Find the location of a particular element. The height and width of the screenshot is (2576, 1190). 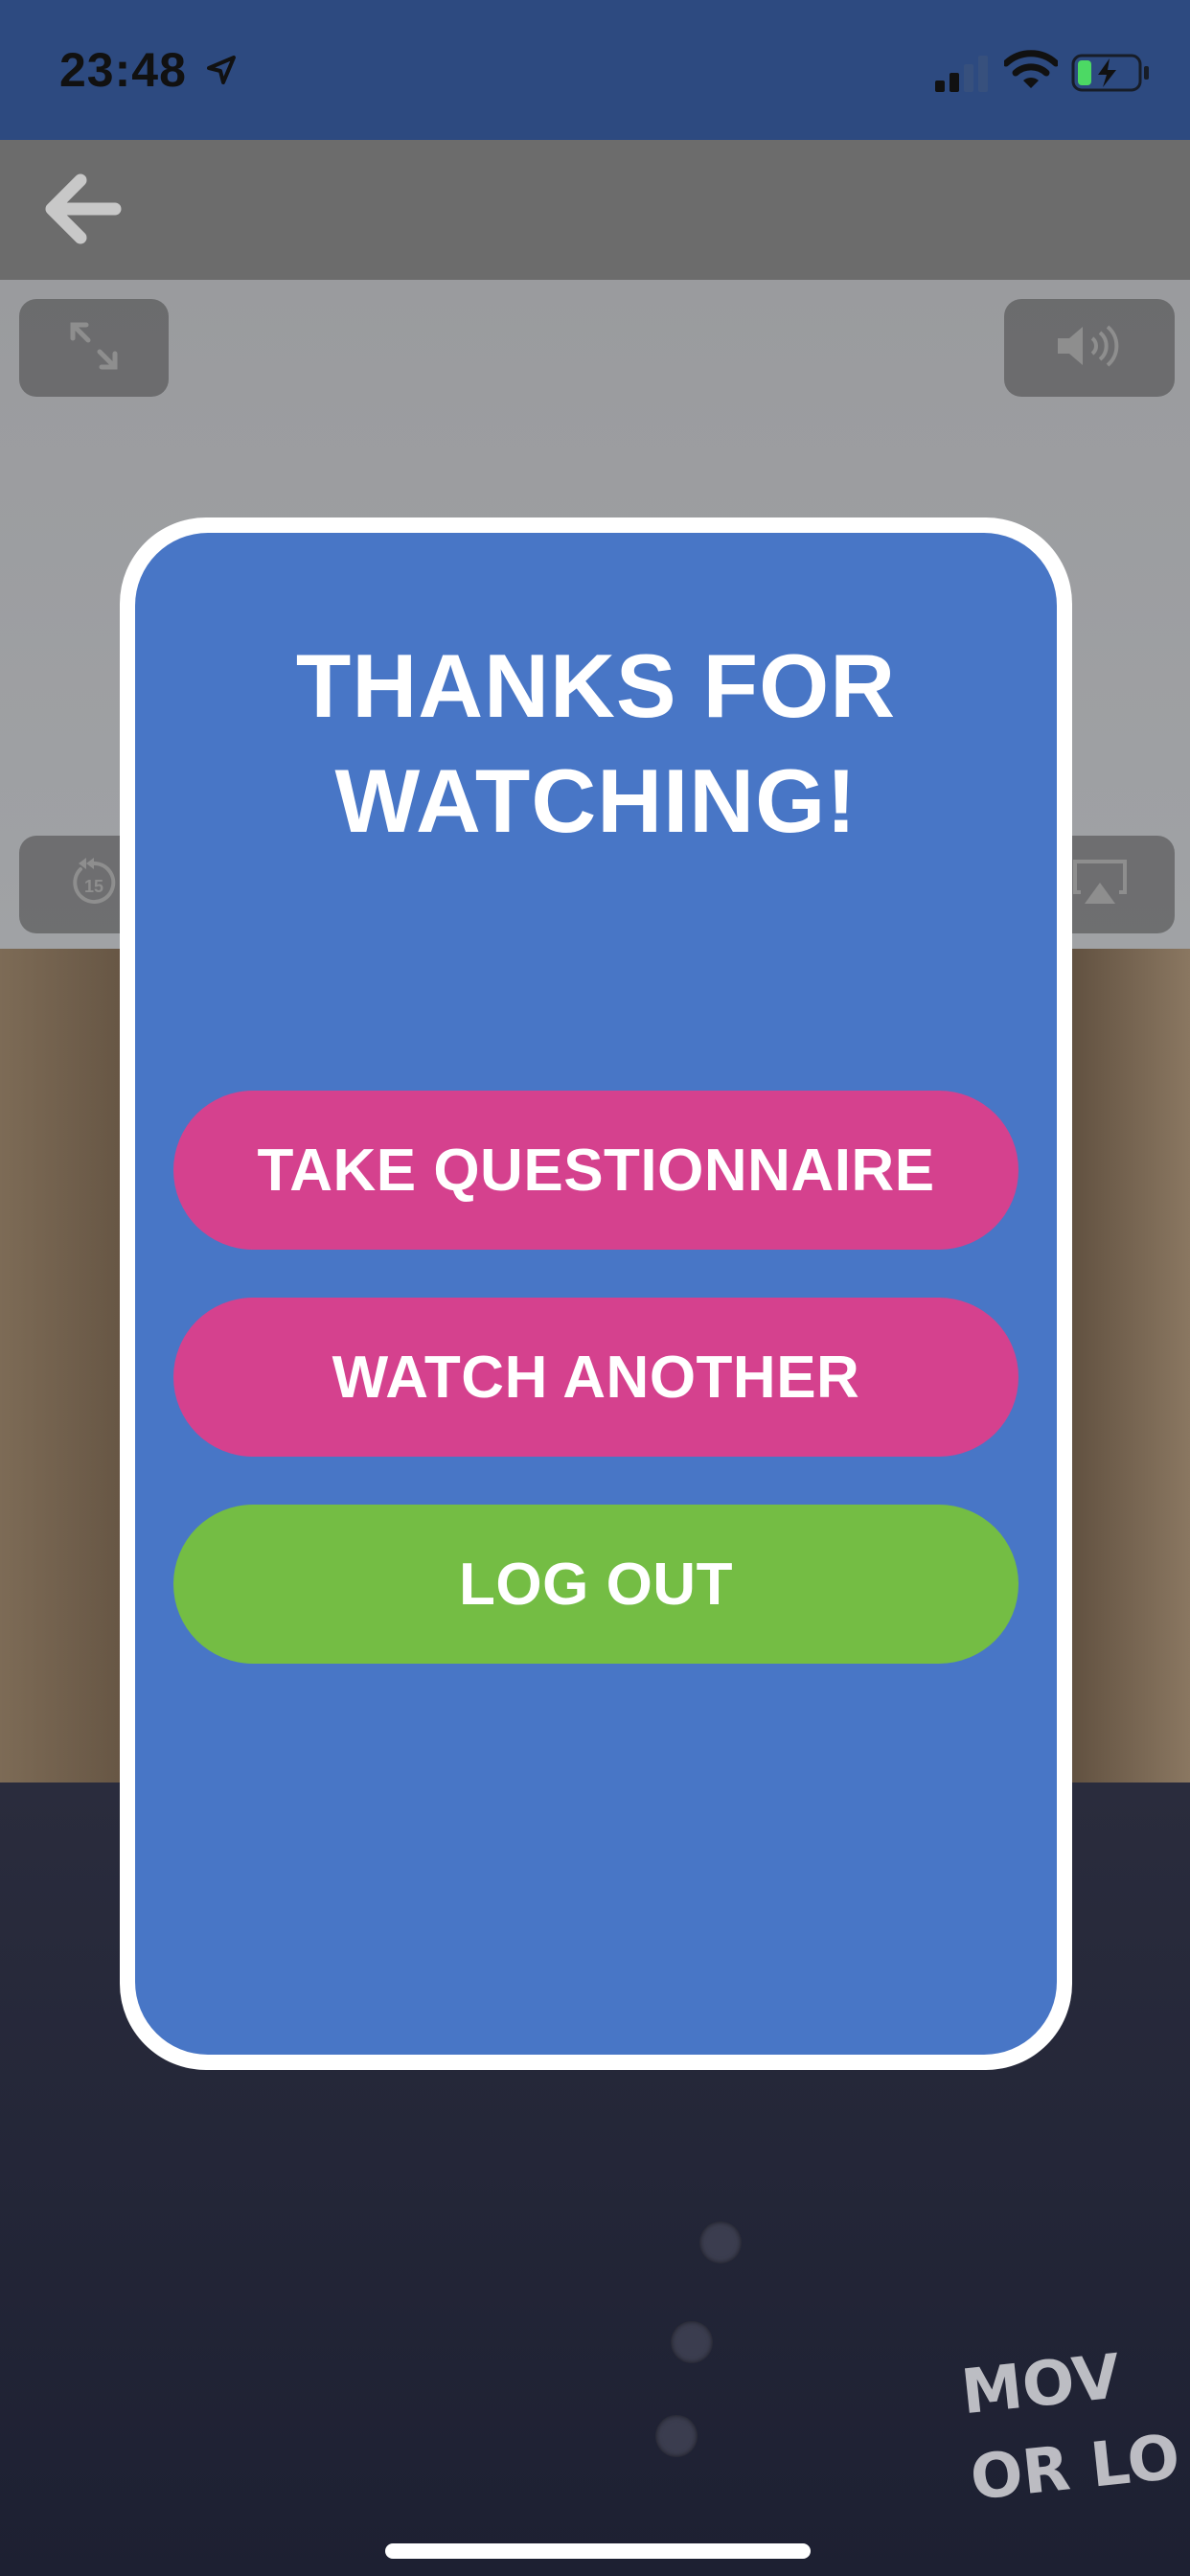

rewind-seconds-label: 15 is located at coordinates (93, 886).